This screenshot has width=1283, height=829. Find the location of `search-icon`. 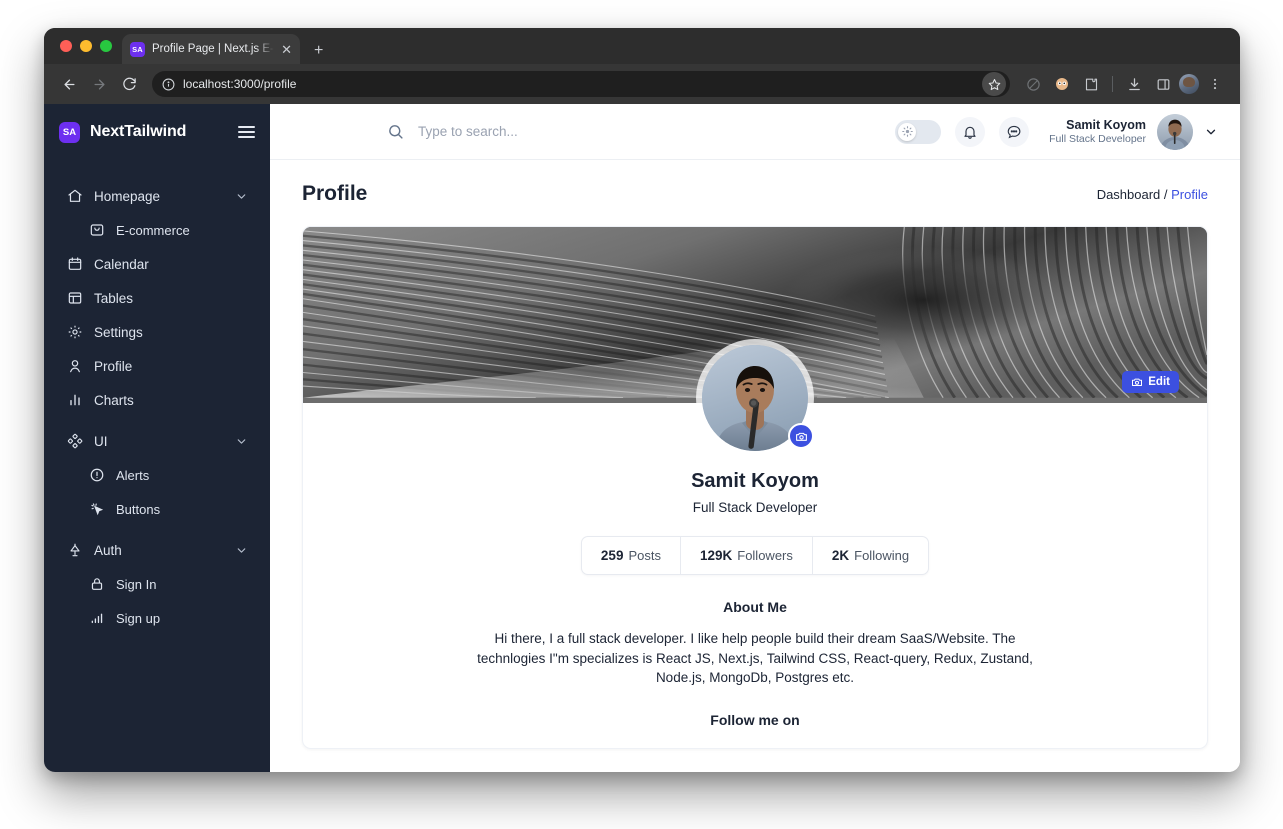

search-icon is located at coordinates (395, 131).